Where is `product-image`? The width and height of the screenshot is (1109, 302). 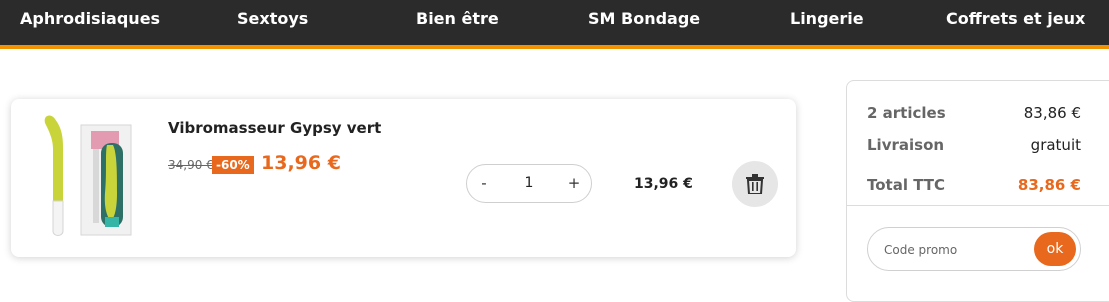
product-image is located at coordinates (91, 176).